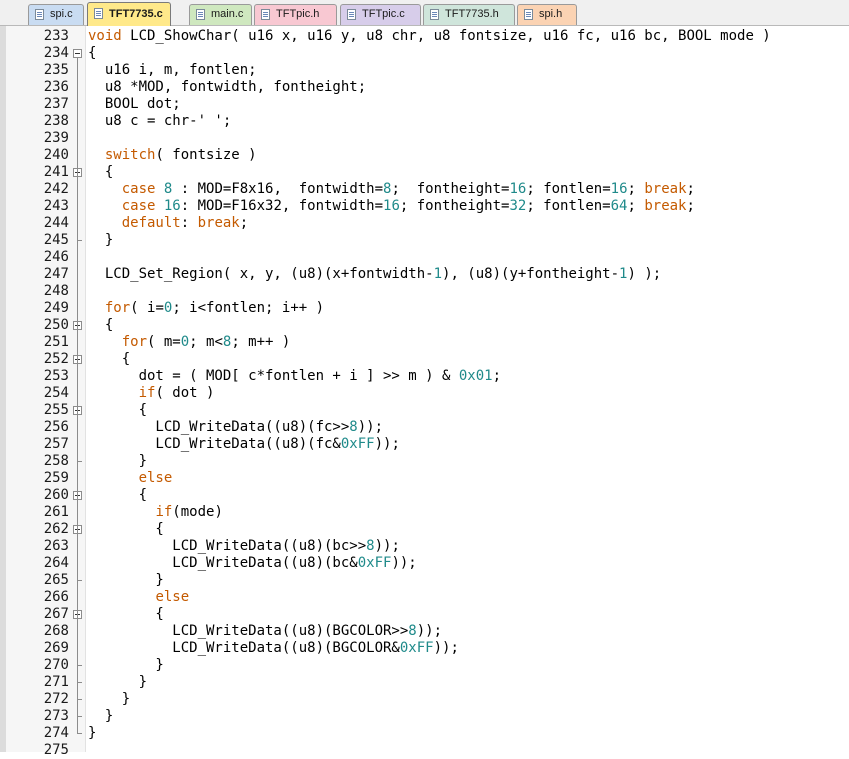 This screenshot has height=759, width=849. I want to click on code-text: }, so click(100, 240).